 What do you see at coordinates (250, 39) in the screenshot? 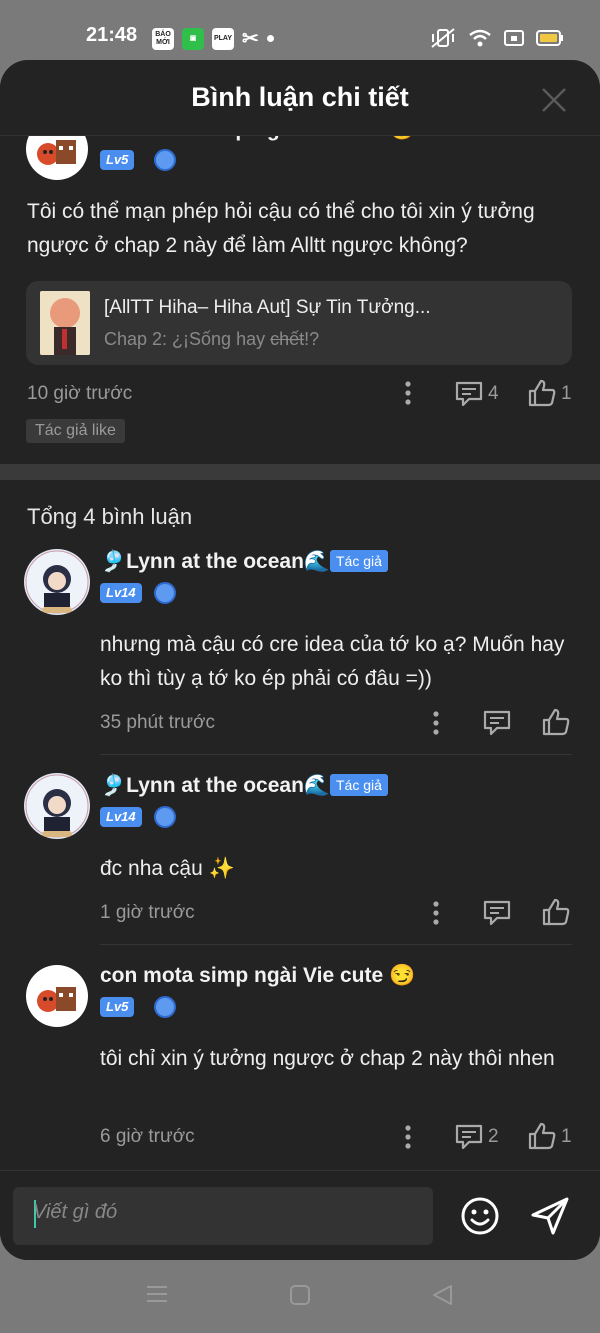
I see `capcut-app-icon: ✂` at bounding box center [250, 39].